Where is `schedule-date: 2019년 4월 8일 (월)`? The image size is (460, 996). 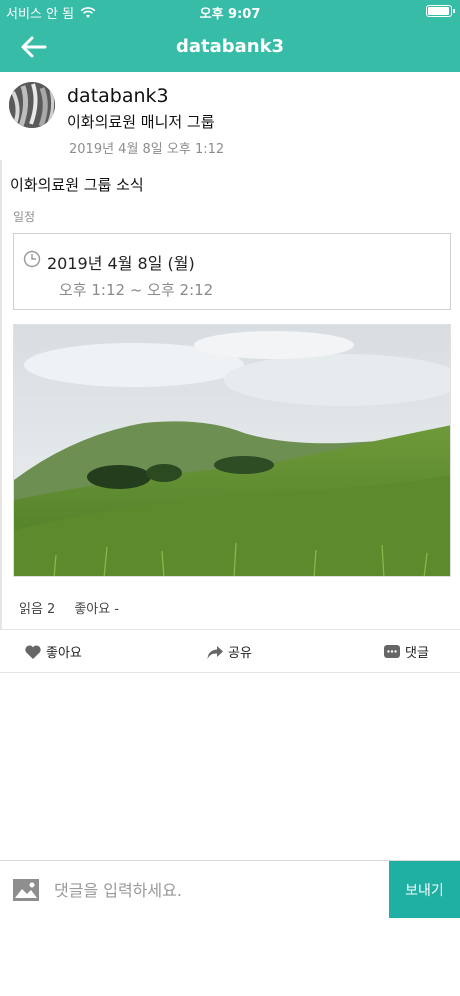
schedule-date: 2019년 4월 8일 (월) is located at coordinates (121, 263).